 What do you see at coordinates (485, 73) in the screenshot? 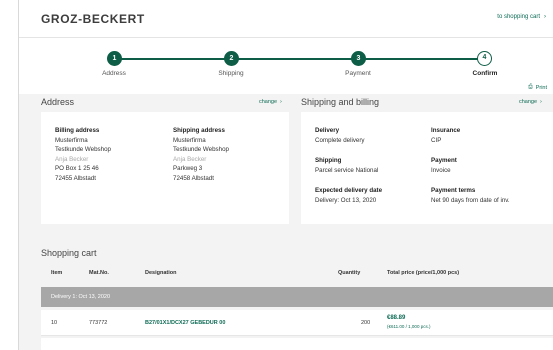
I see `step-4-label: Confirm` at bounding box center [485, 73].